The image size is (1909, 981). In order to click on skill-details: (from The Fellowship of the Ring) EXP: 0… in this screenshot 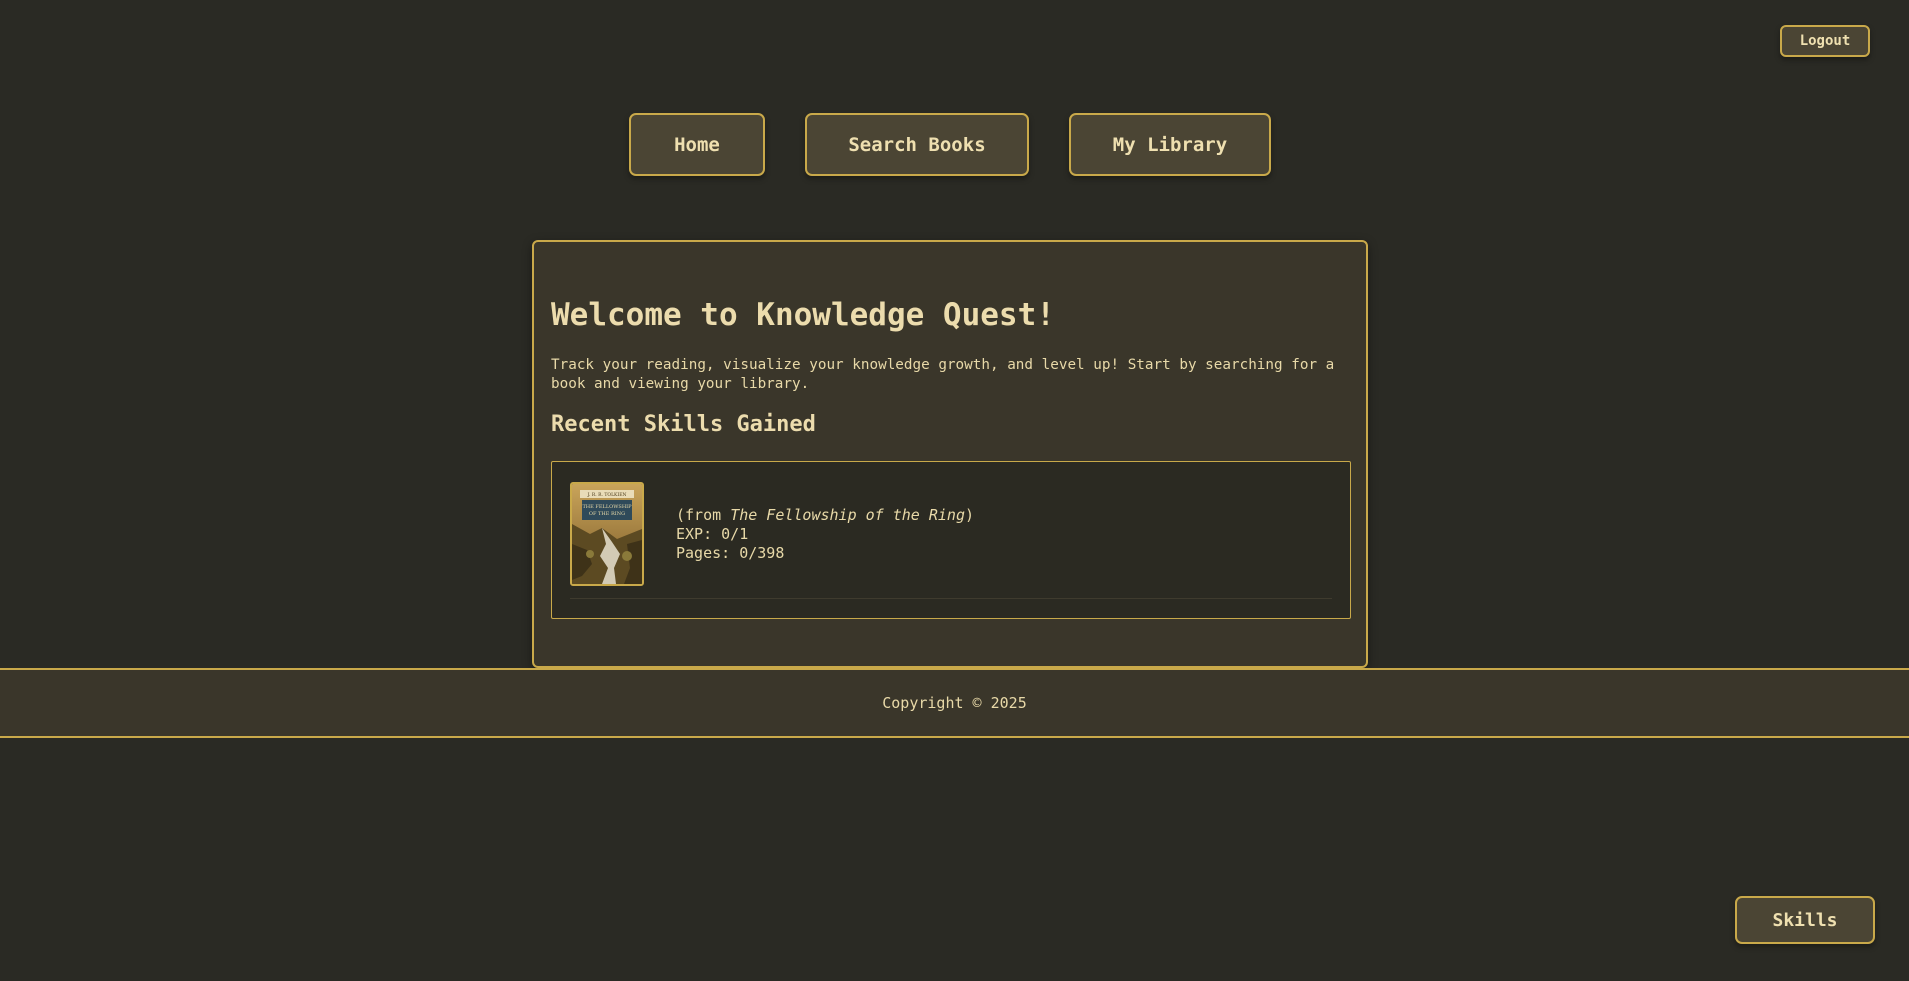, I will do `click(825, 534)`.